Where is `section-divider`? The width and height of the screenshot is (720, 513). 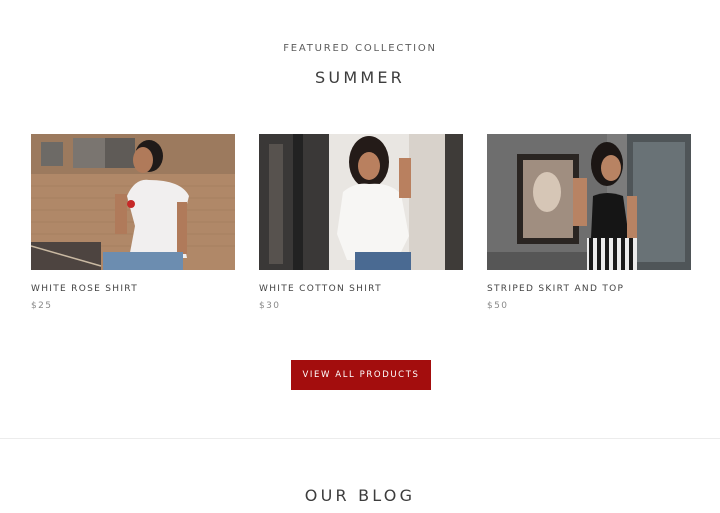 section-divider is located at coordinates (360, 438).